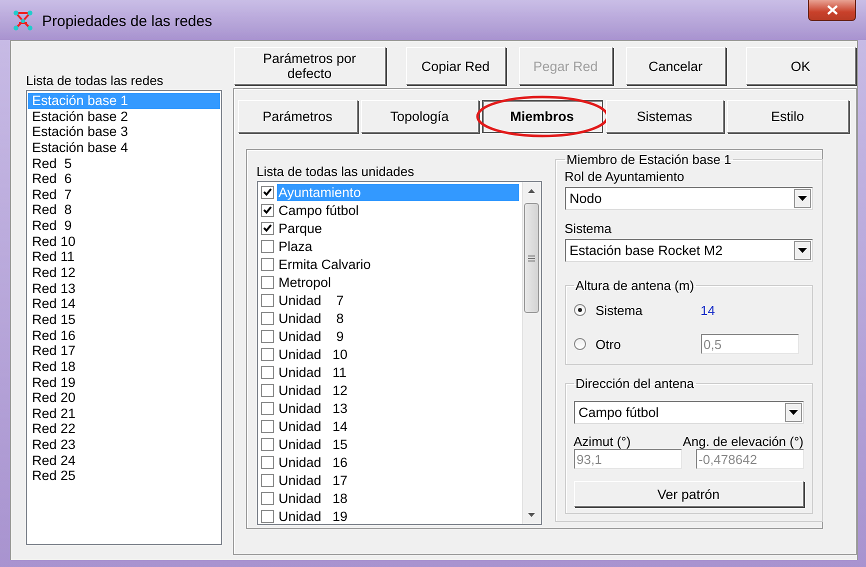 This screenshot has height=567, width=866. I want to click on list-item: Parque, so click(397, 228).